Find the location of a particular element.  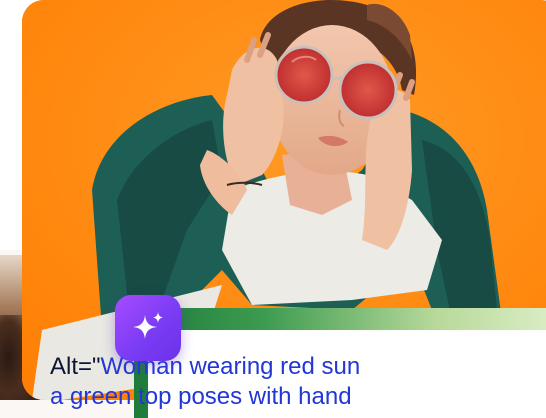

alt-text-line-1: Alt="Woman wearing red sun is located at coordinates (298, 367).